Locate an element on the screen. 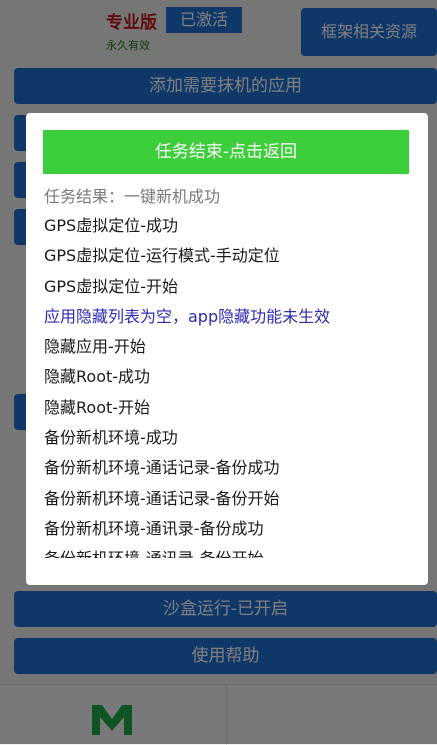 The image size is (437, 745). log-item: 隐藏应用-开始 is located at coordinates (95, 347).